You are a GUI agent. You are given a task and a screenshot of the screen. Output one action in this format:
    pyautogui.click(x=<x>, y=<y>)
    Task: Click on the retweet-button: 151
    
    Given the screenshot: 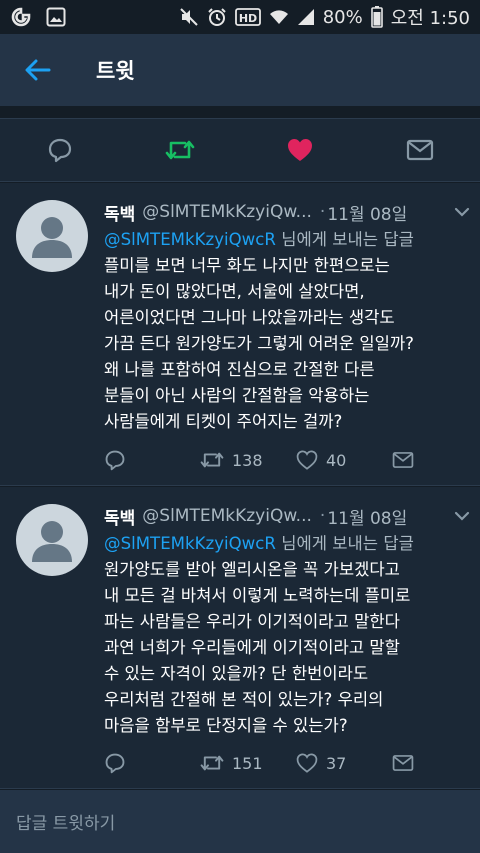 What is the action you would take?
    pyautogui.click(x=248, y=763)
    